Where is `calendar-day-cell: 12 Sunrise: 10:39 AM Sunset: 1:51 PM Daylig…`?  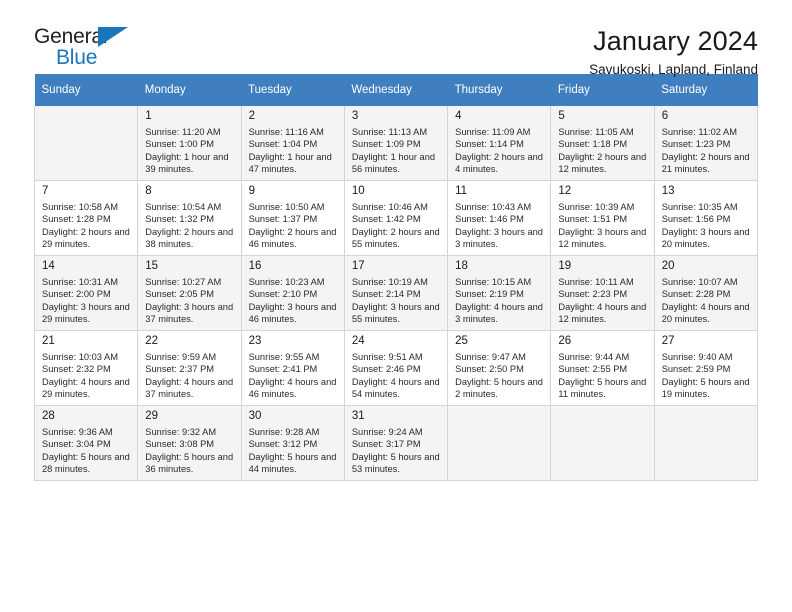 calendar-day-cell: 12 Sunrise: 10:39 AM Sunset: 1:51 PM Daylig… is located at coordinates (602, 218).